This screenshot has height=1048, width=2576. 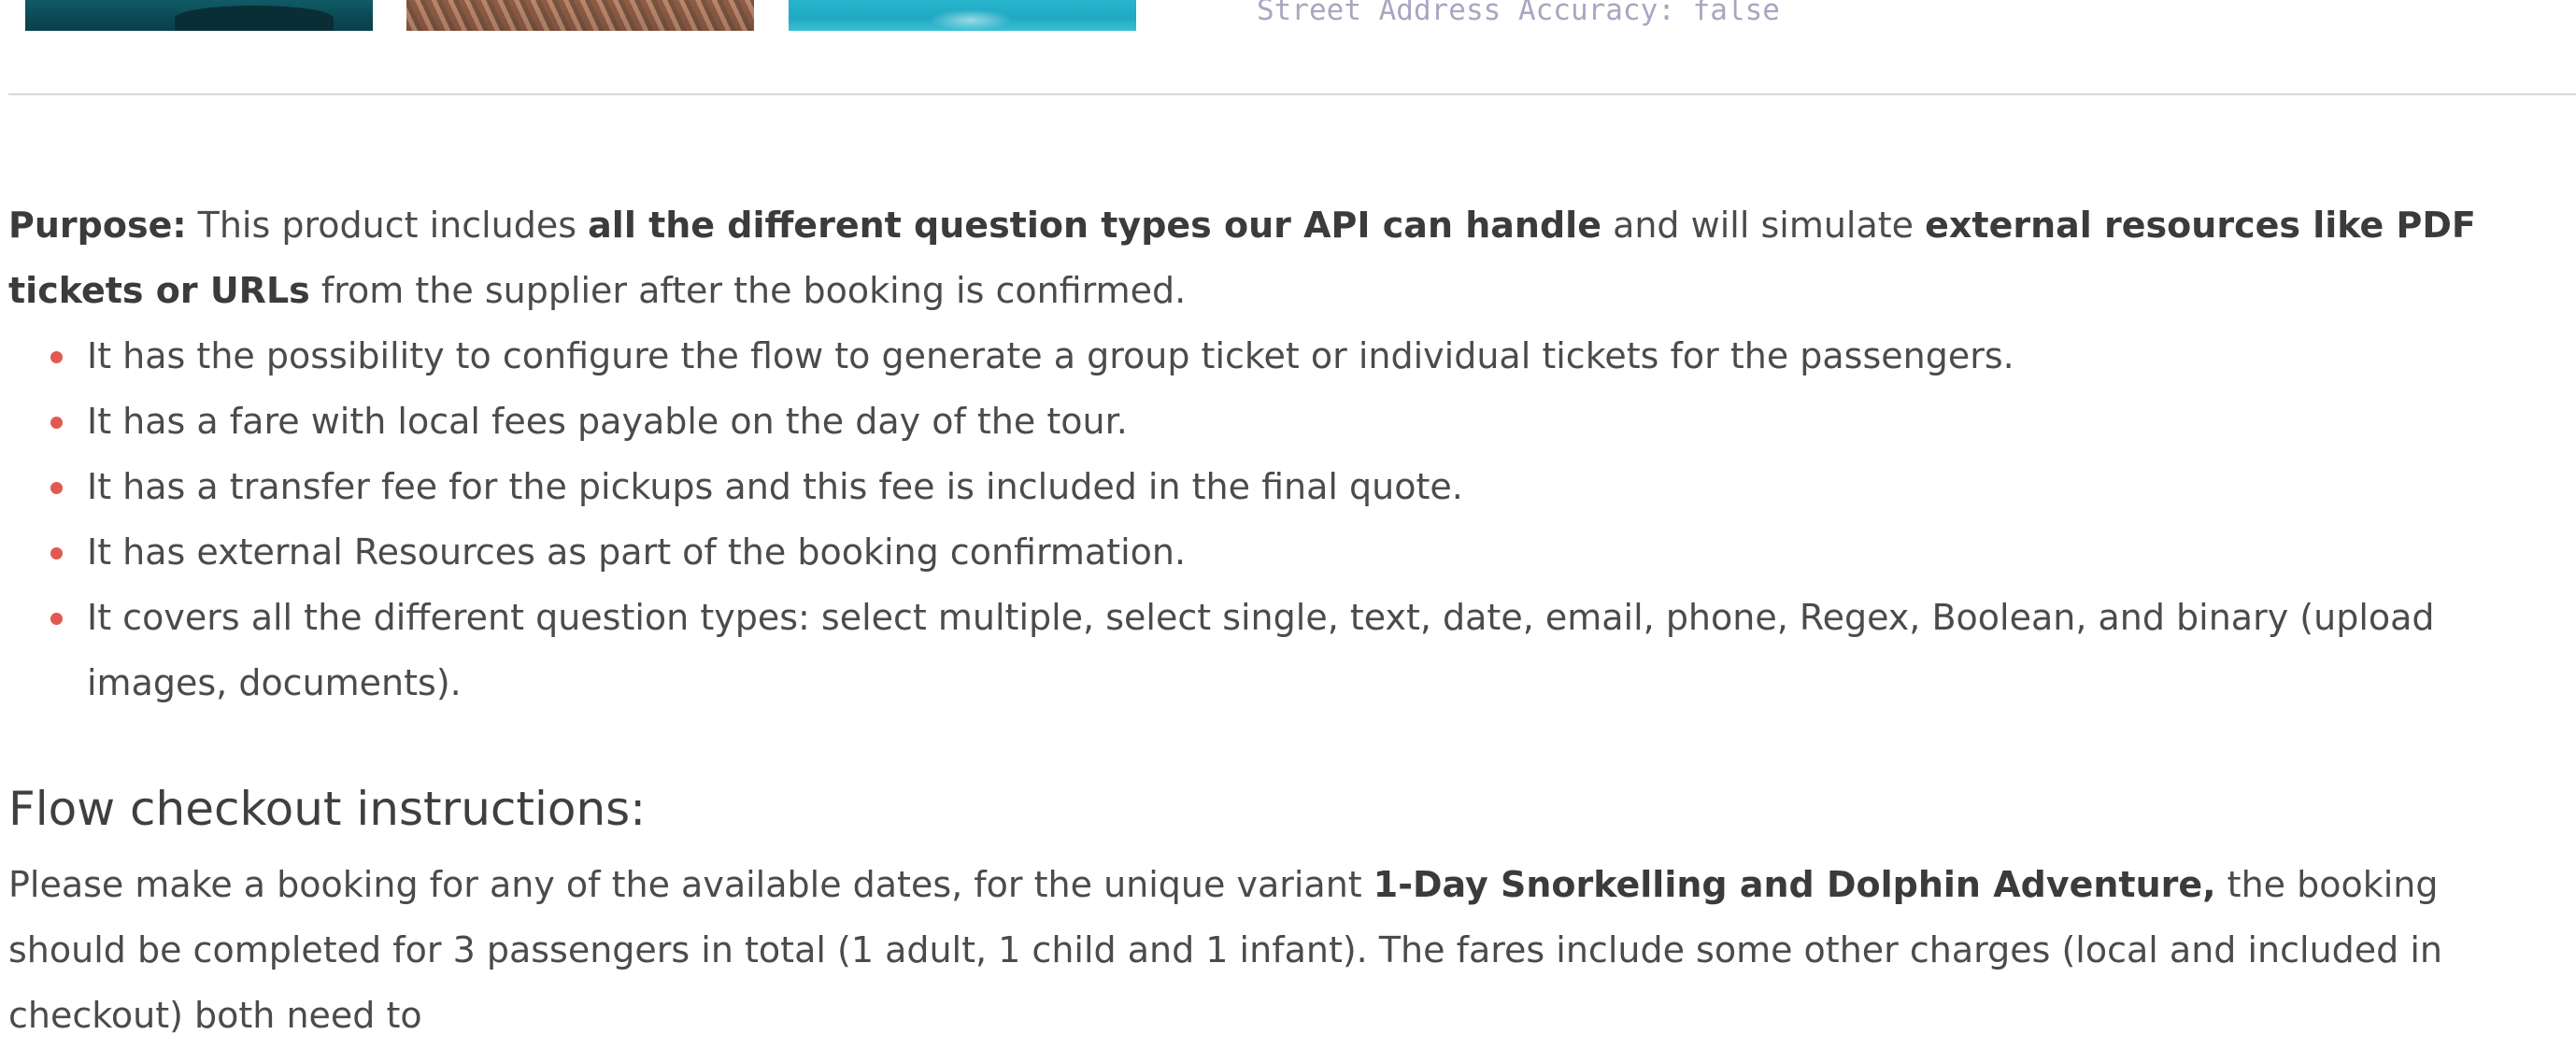 What do you see at coordinates (98, 226) in the screenshot?
I see `purpose-label: Purpose:` at bounding box center [98, 226].